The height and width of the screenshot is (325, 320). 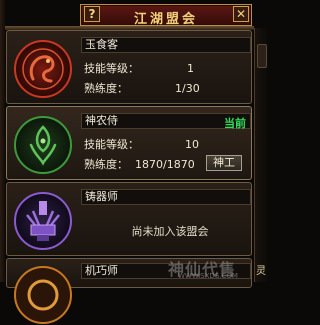 What do you see at coordinates (235, 123) in the screenshot?
I see `current-status-badge: 当前` at bounding box center [235, 123].